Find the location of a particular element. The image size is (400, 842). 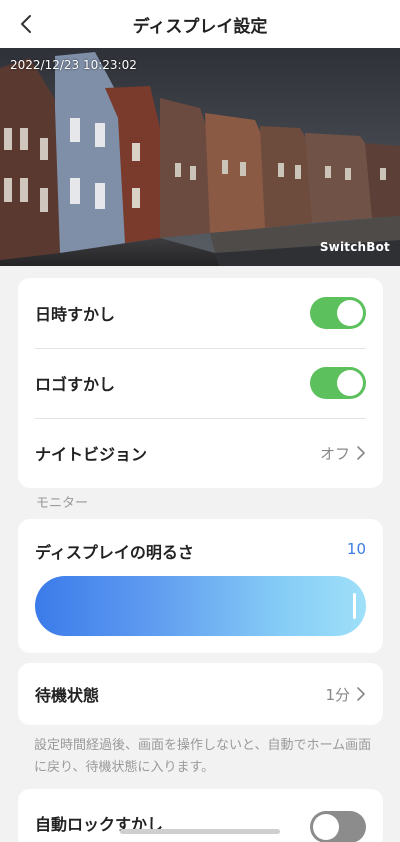

brightness-slider is located at coordinates (200, 606).